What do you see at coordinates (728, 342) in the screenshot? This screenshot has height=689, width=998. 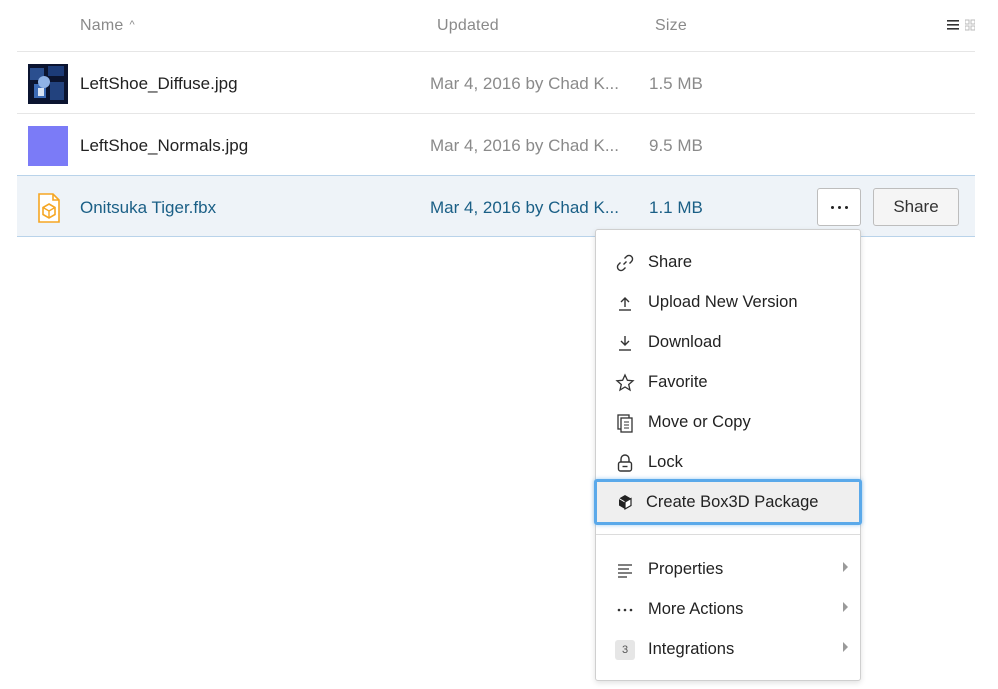 I see `menu-item-download: Download` at bounding box center [728, 342].